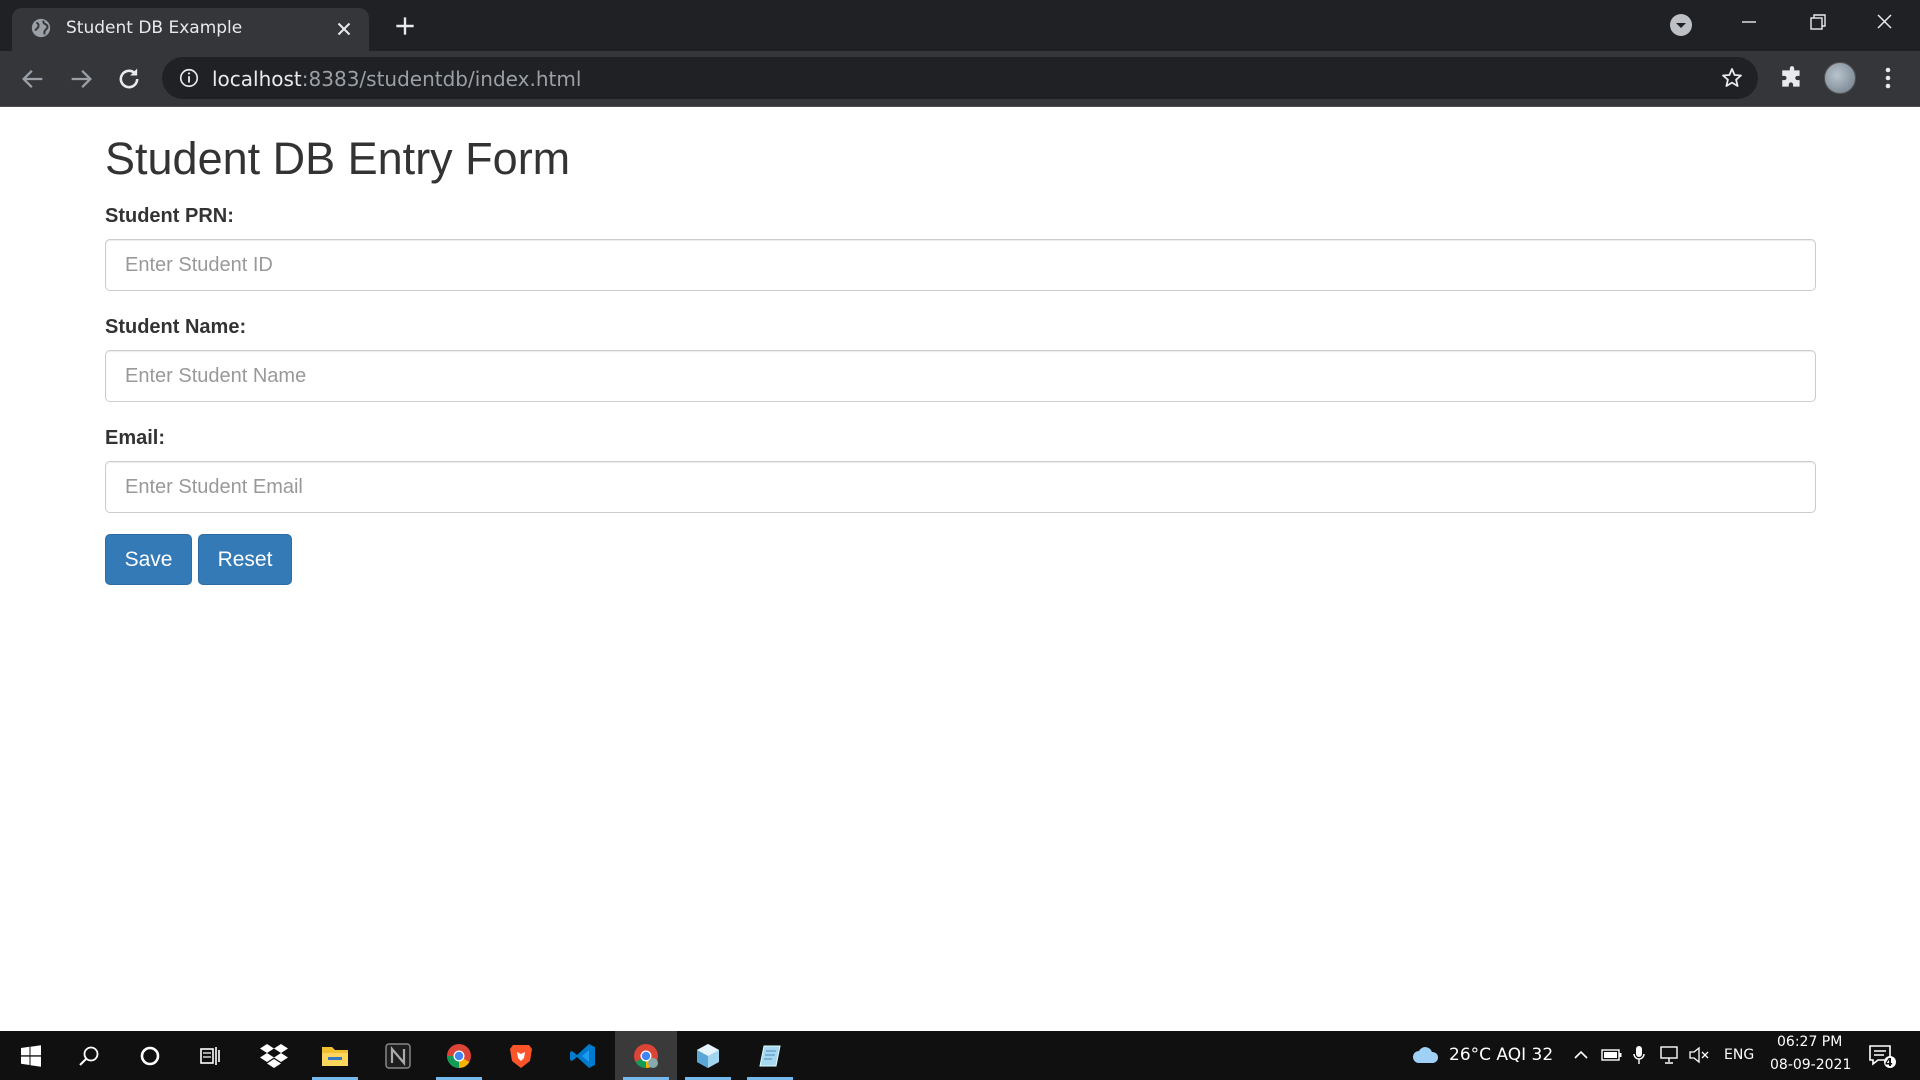 The height and width of the screenshot is (1080, 1920). I want to click on volume-muted-icon, so click(1699, 1055).